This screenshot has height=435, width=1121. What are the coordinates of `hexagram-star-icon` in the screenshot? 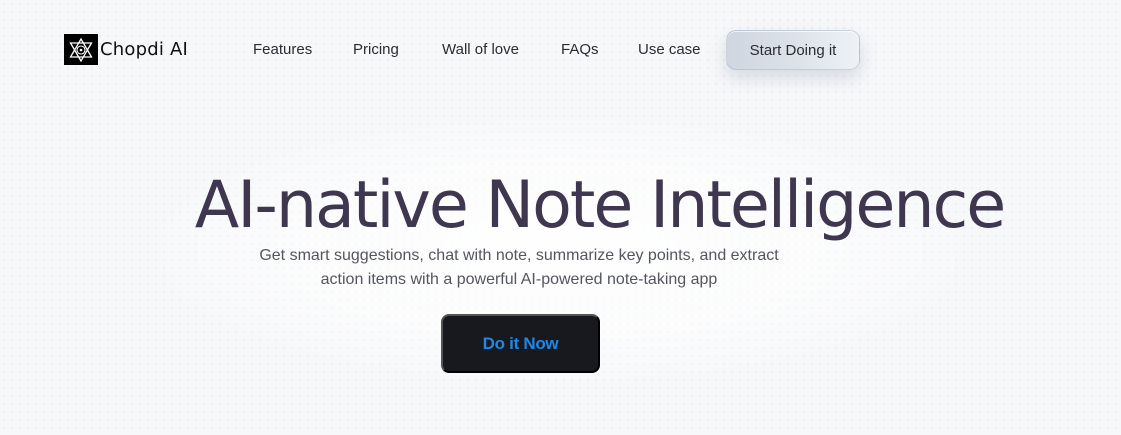 It's located at (81, 49).